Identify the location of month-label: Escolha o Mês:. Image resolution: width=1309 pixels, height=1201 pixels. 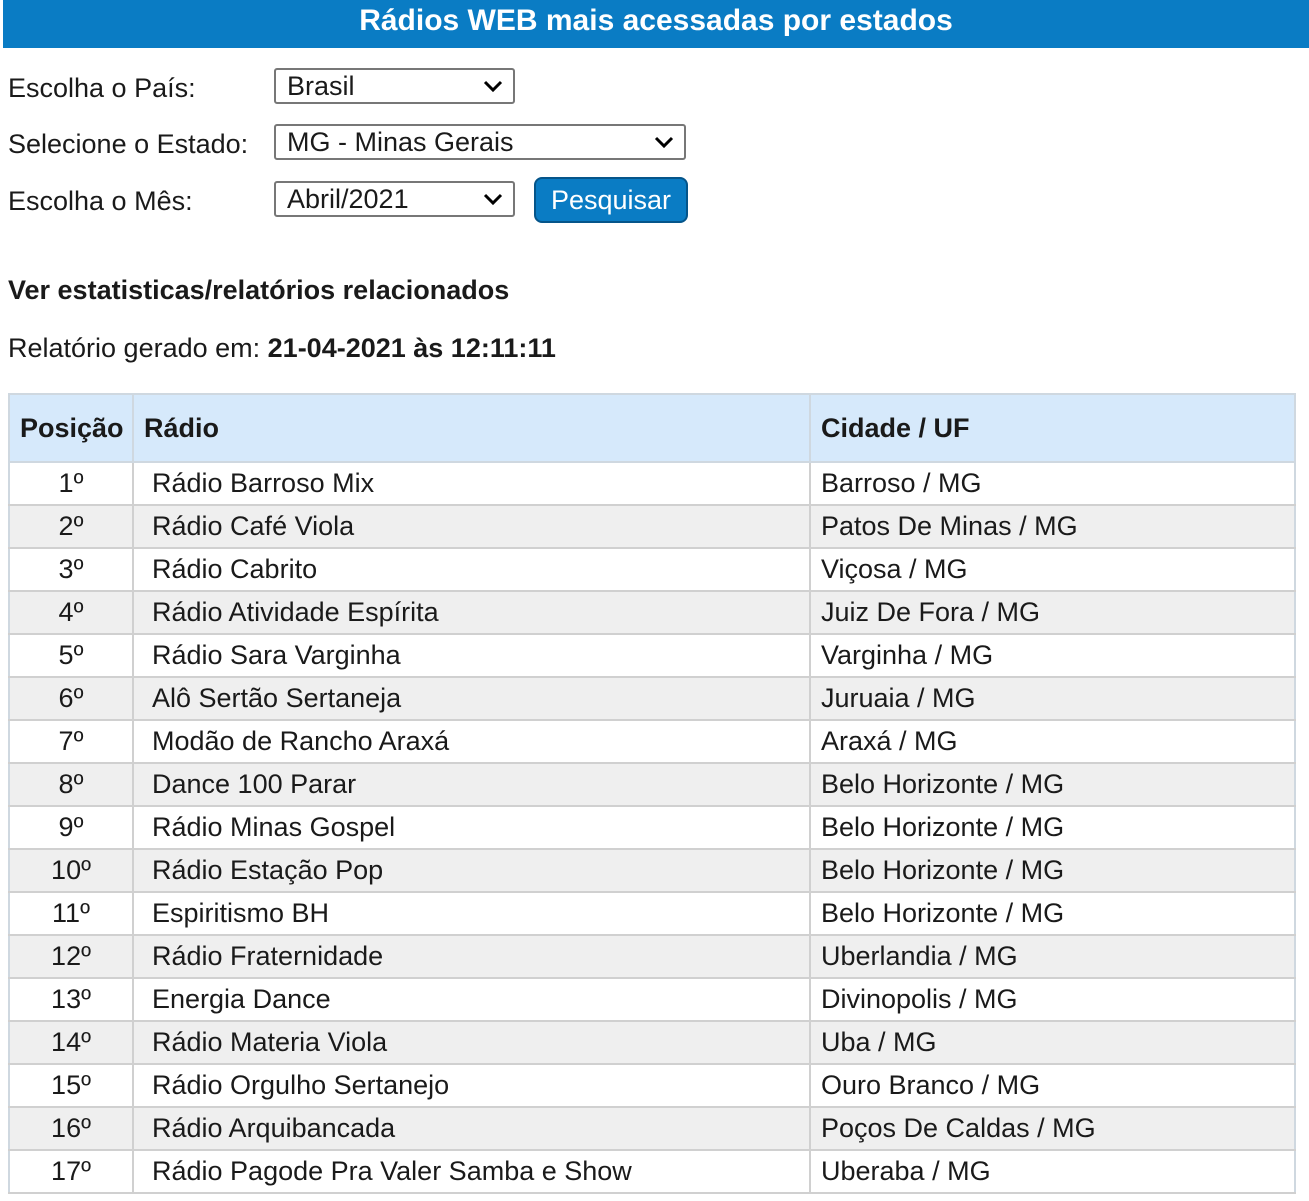
(100, 201).